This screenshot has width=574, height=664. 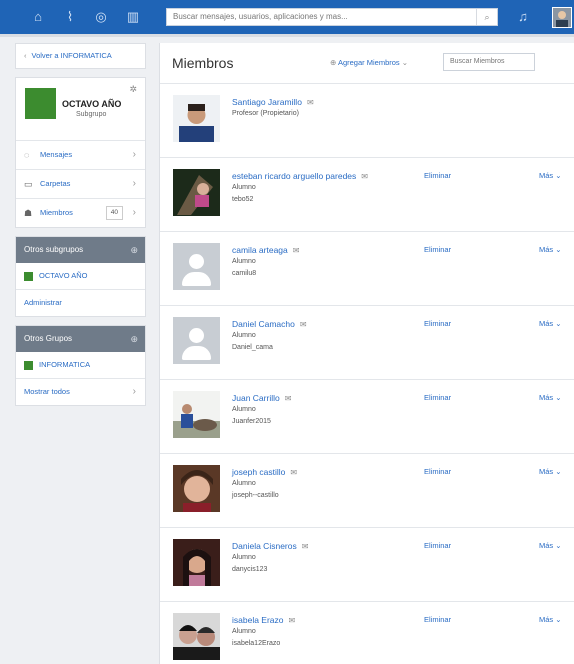 I want to click on add-group-icon: ⊕, so click(x=134, y=339).